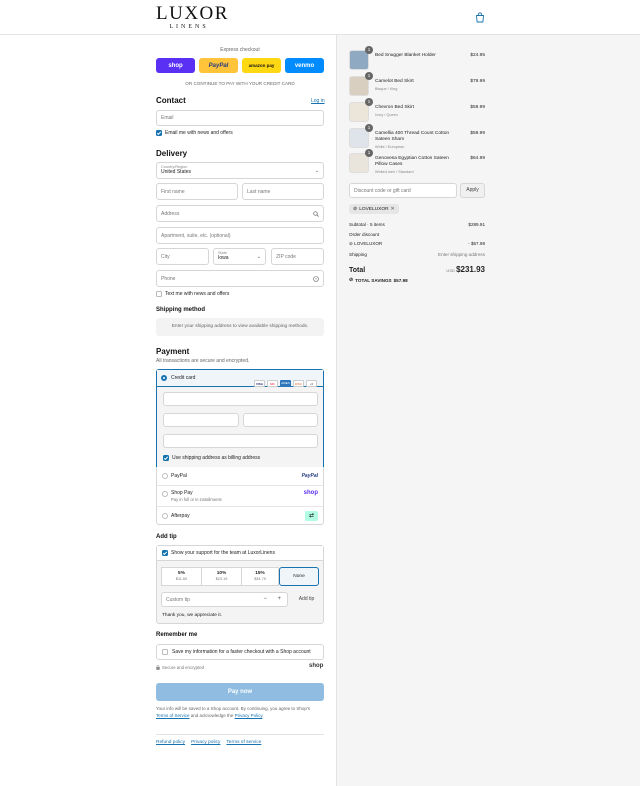 The height and width of the screenshot is (786, 640). What do you see at coordinates (240, 399) in the screenshot?
I see `card-number-field` at bounding box center [240, 399].